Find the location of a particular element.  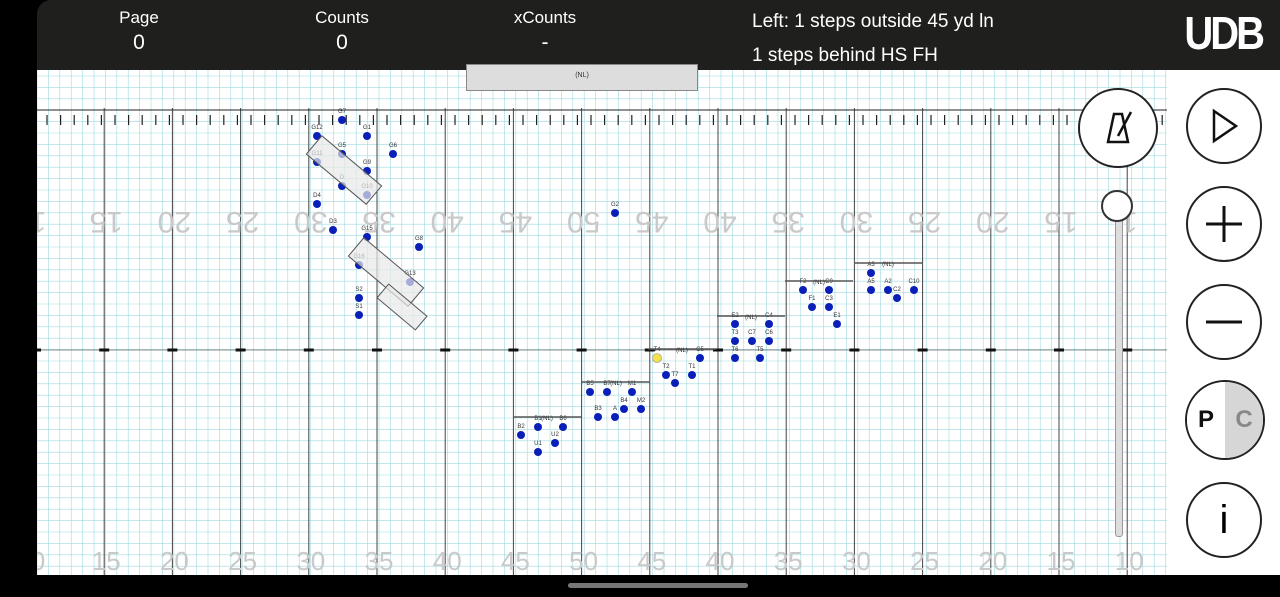

performer-label: A2 is located at coordinates (888, 282).